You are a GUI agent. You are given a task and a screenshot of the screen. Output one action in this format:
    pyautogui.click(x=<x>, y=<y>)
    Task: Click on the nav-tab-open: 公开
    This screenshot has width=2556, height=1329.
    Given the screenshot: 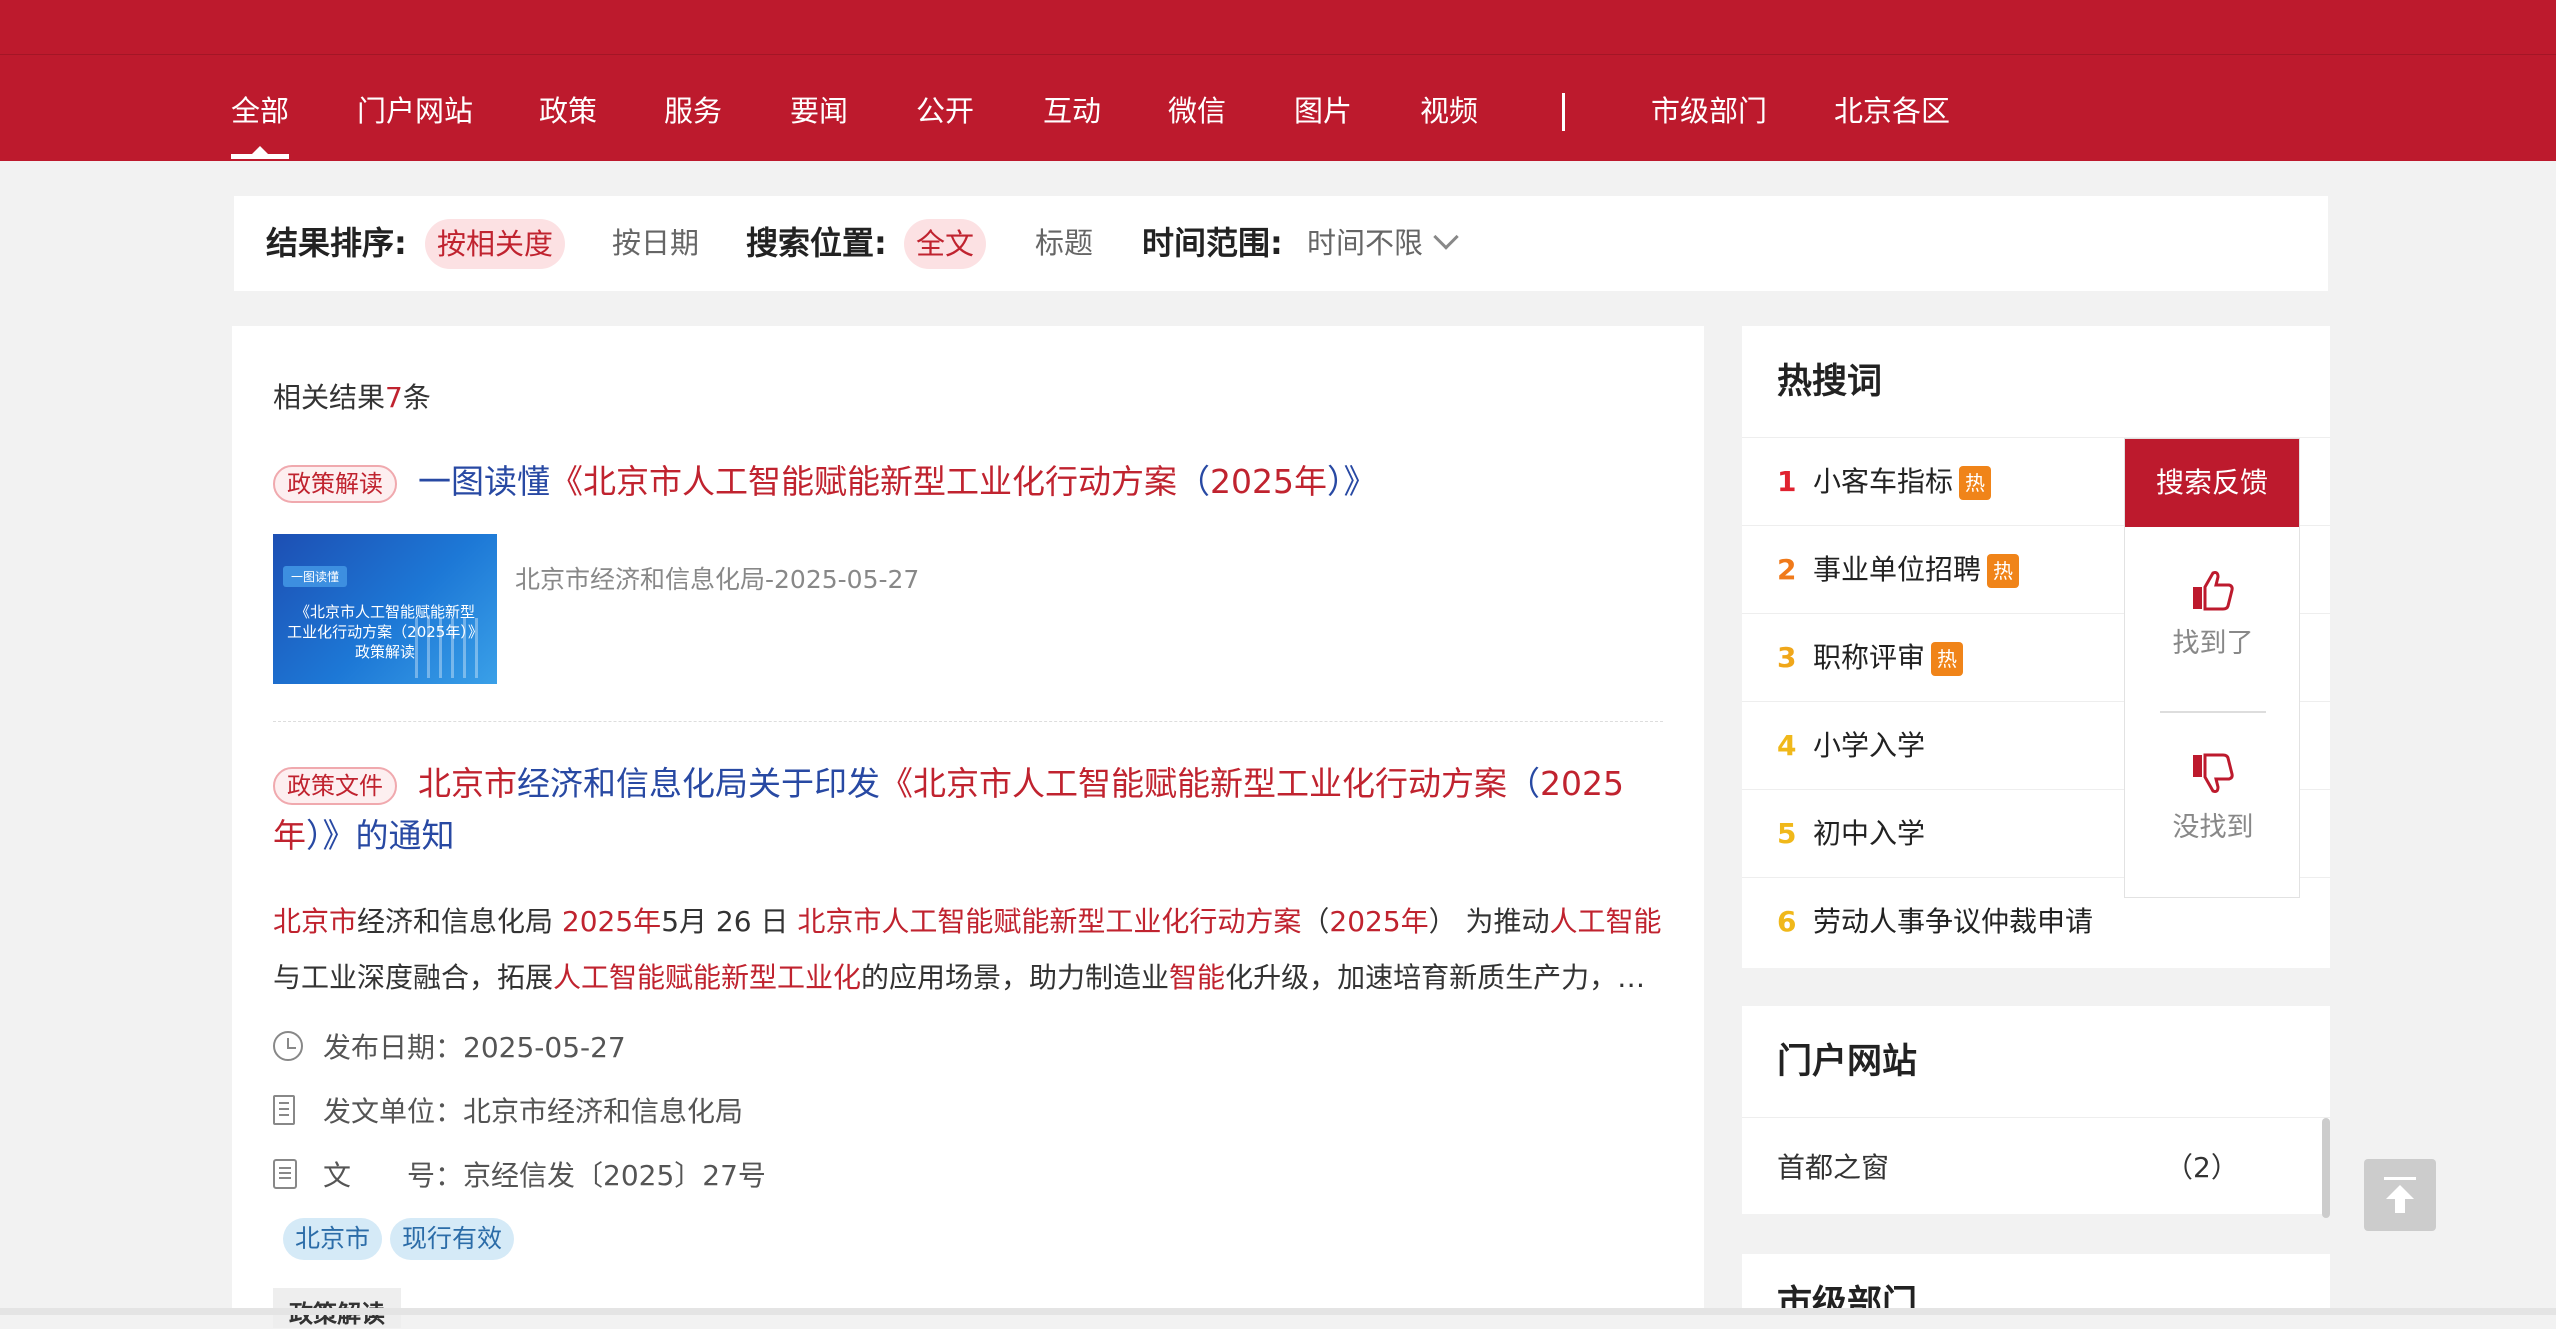 What is the action you would take?
    pyautogui.click(x=945, y=108)
    